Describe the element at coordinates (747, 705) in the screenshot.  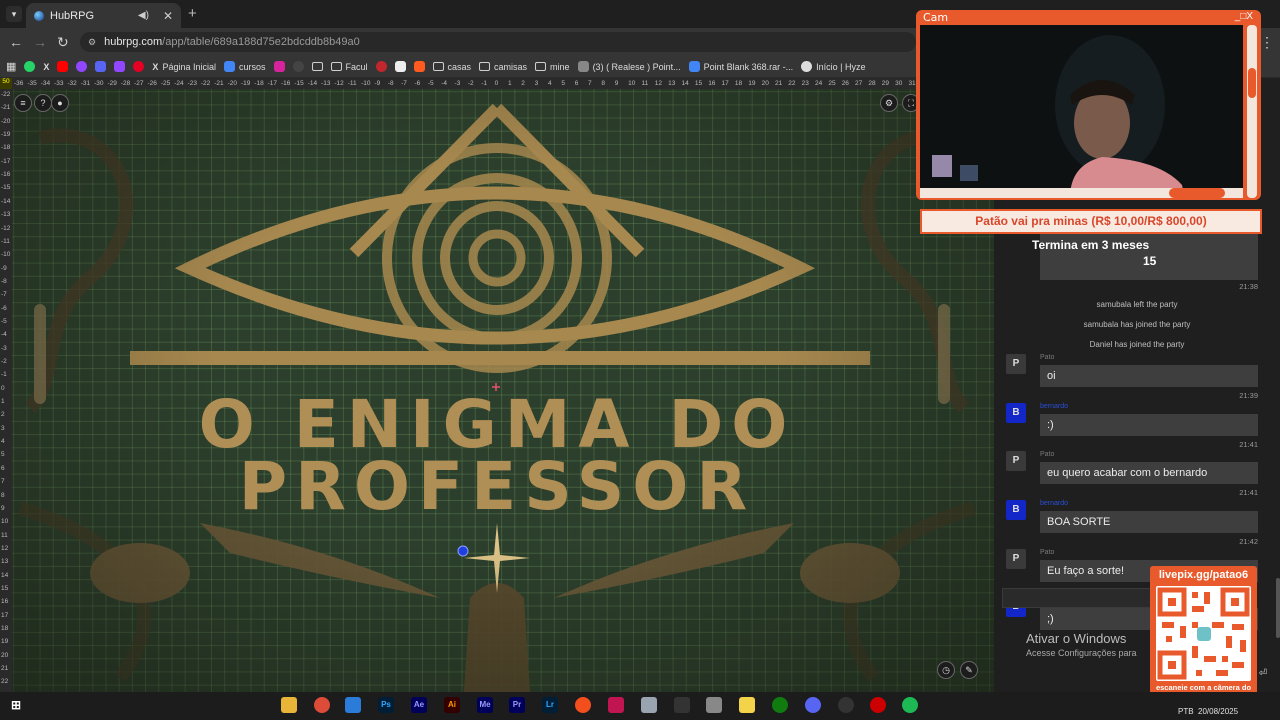
I see `sticky-notes-icon` at that location.